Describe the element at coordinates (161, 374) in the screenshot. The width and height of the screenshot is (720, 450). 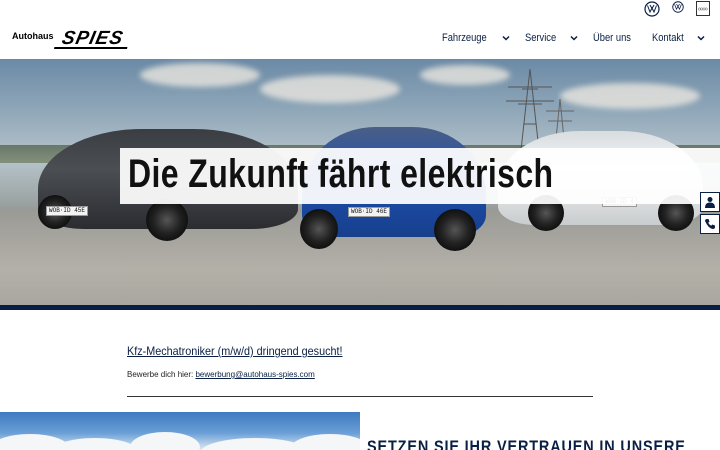
I see `apply-prefix: Bewerbe dich hier:` at that location.